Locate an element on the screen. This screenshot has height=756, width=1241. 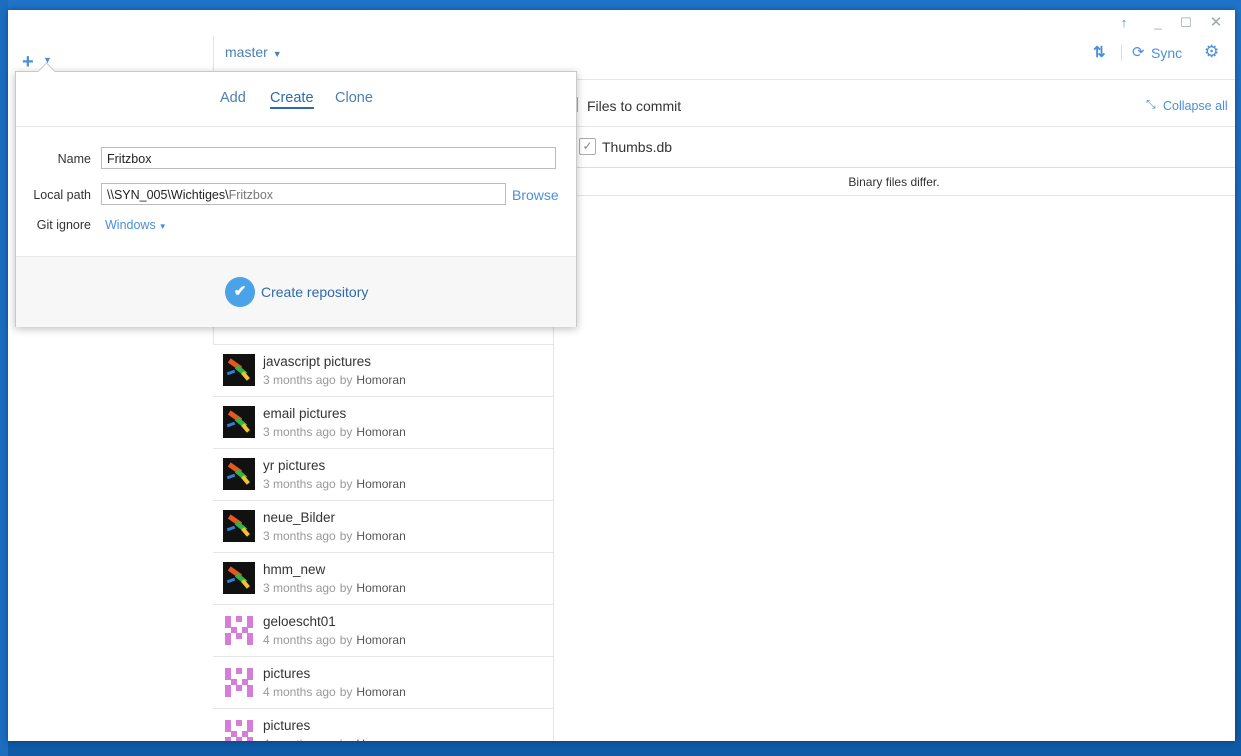
diff-message: Binary files differ. is located at coordinates (894, 182).